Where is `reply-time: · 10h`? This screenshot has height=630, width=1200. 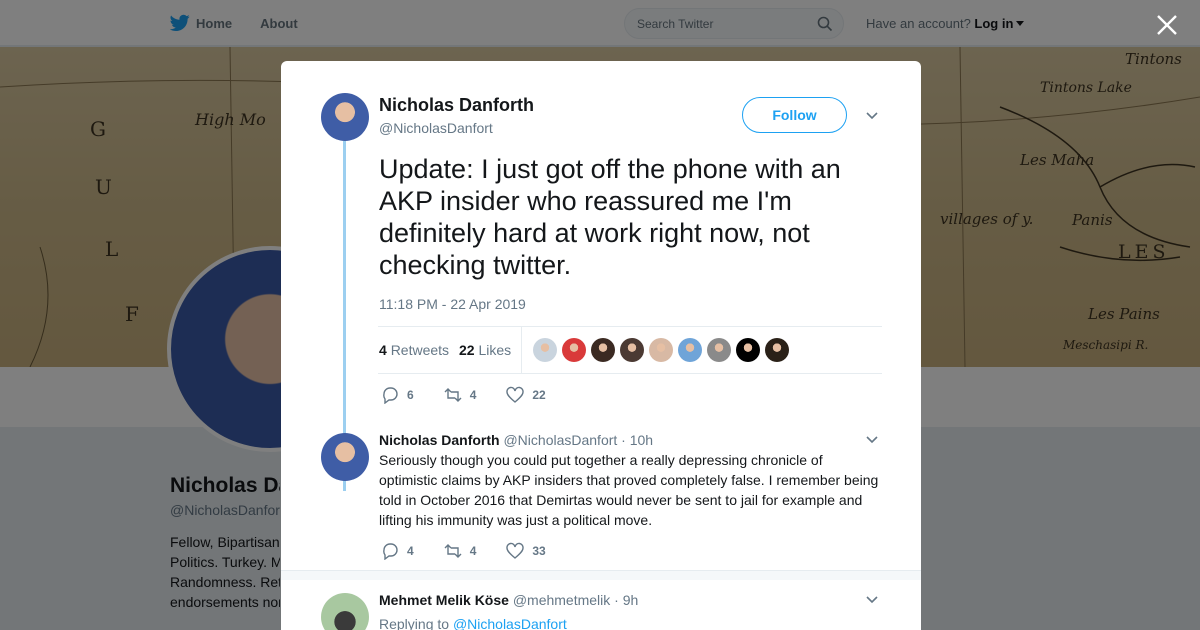 reply-time: · 10h is located at coordinates (637, 440).